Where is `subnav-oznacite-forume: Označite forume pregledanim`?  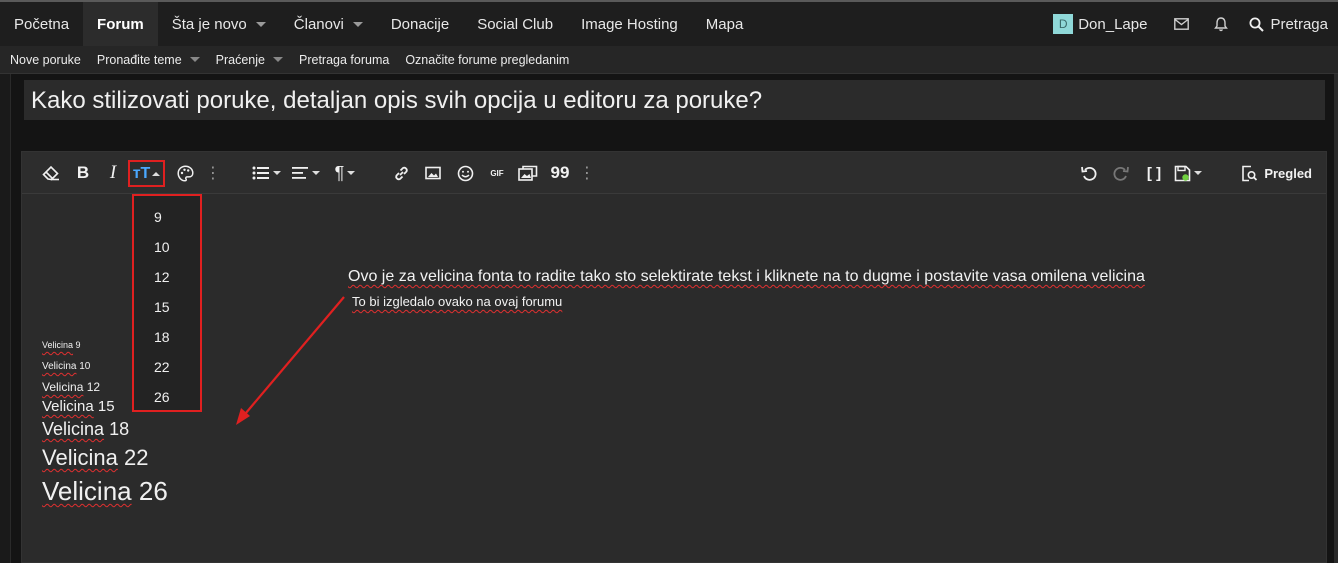
subnav-oznacite-forume: Označite forume pregledanim is located at coordinates (487, 60).